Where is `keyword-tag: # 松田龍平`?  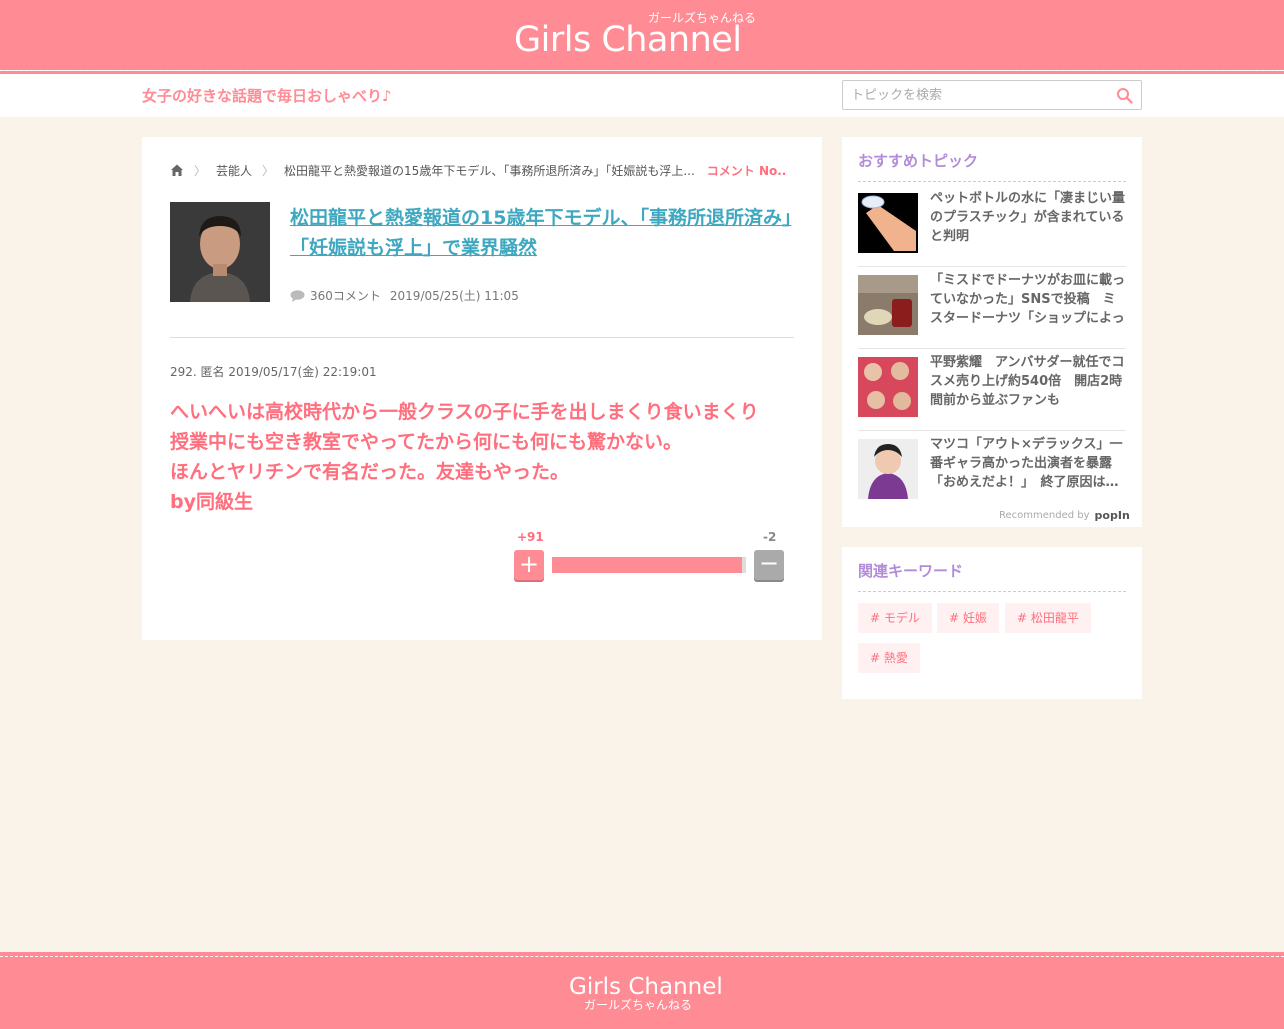 keyword-tag: # 松田龍平 is located at coordinates (1048, 618).